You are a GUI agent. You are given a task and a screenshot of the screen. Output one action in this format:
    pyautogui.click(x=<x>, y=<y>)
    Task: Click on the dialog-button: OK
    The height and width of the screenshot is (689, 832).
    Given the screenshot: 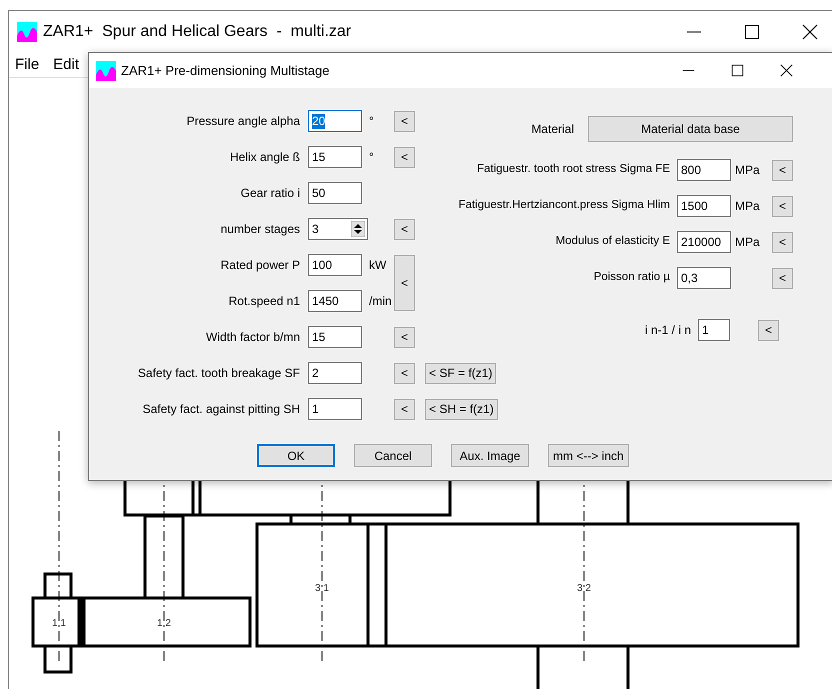 What is the action you would take?
    pyautogui.click(x=296, y=455)
    